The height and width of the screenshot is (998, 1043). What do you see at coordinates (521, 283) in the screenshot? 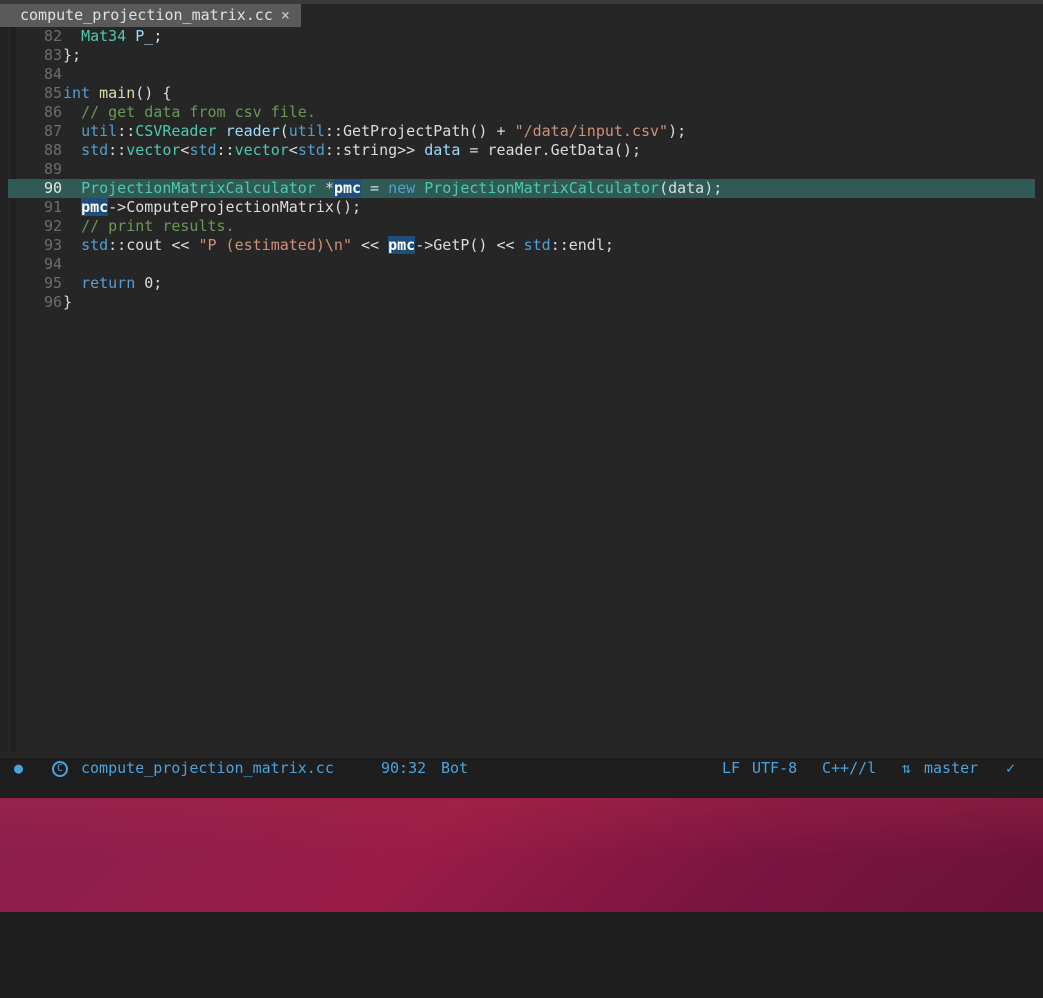
I see `code-line: 95 return 0;` at bounding box center [521, 283].